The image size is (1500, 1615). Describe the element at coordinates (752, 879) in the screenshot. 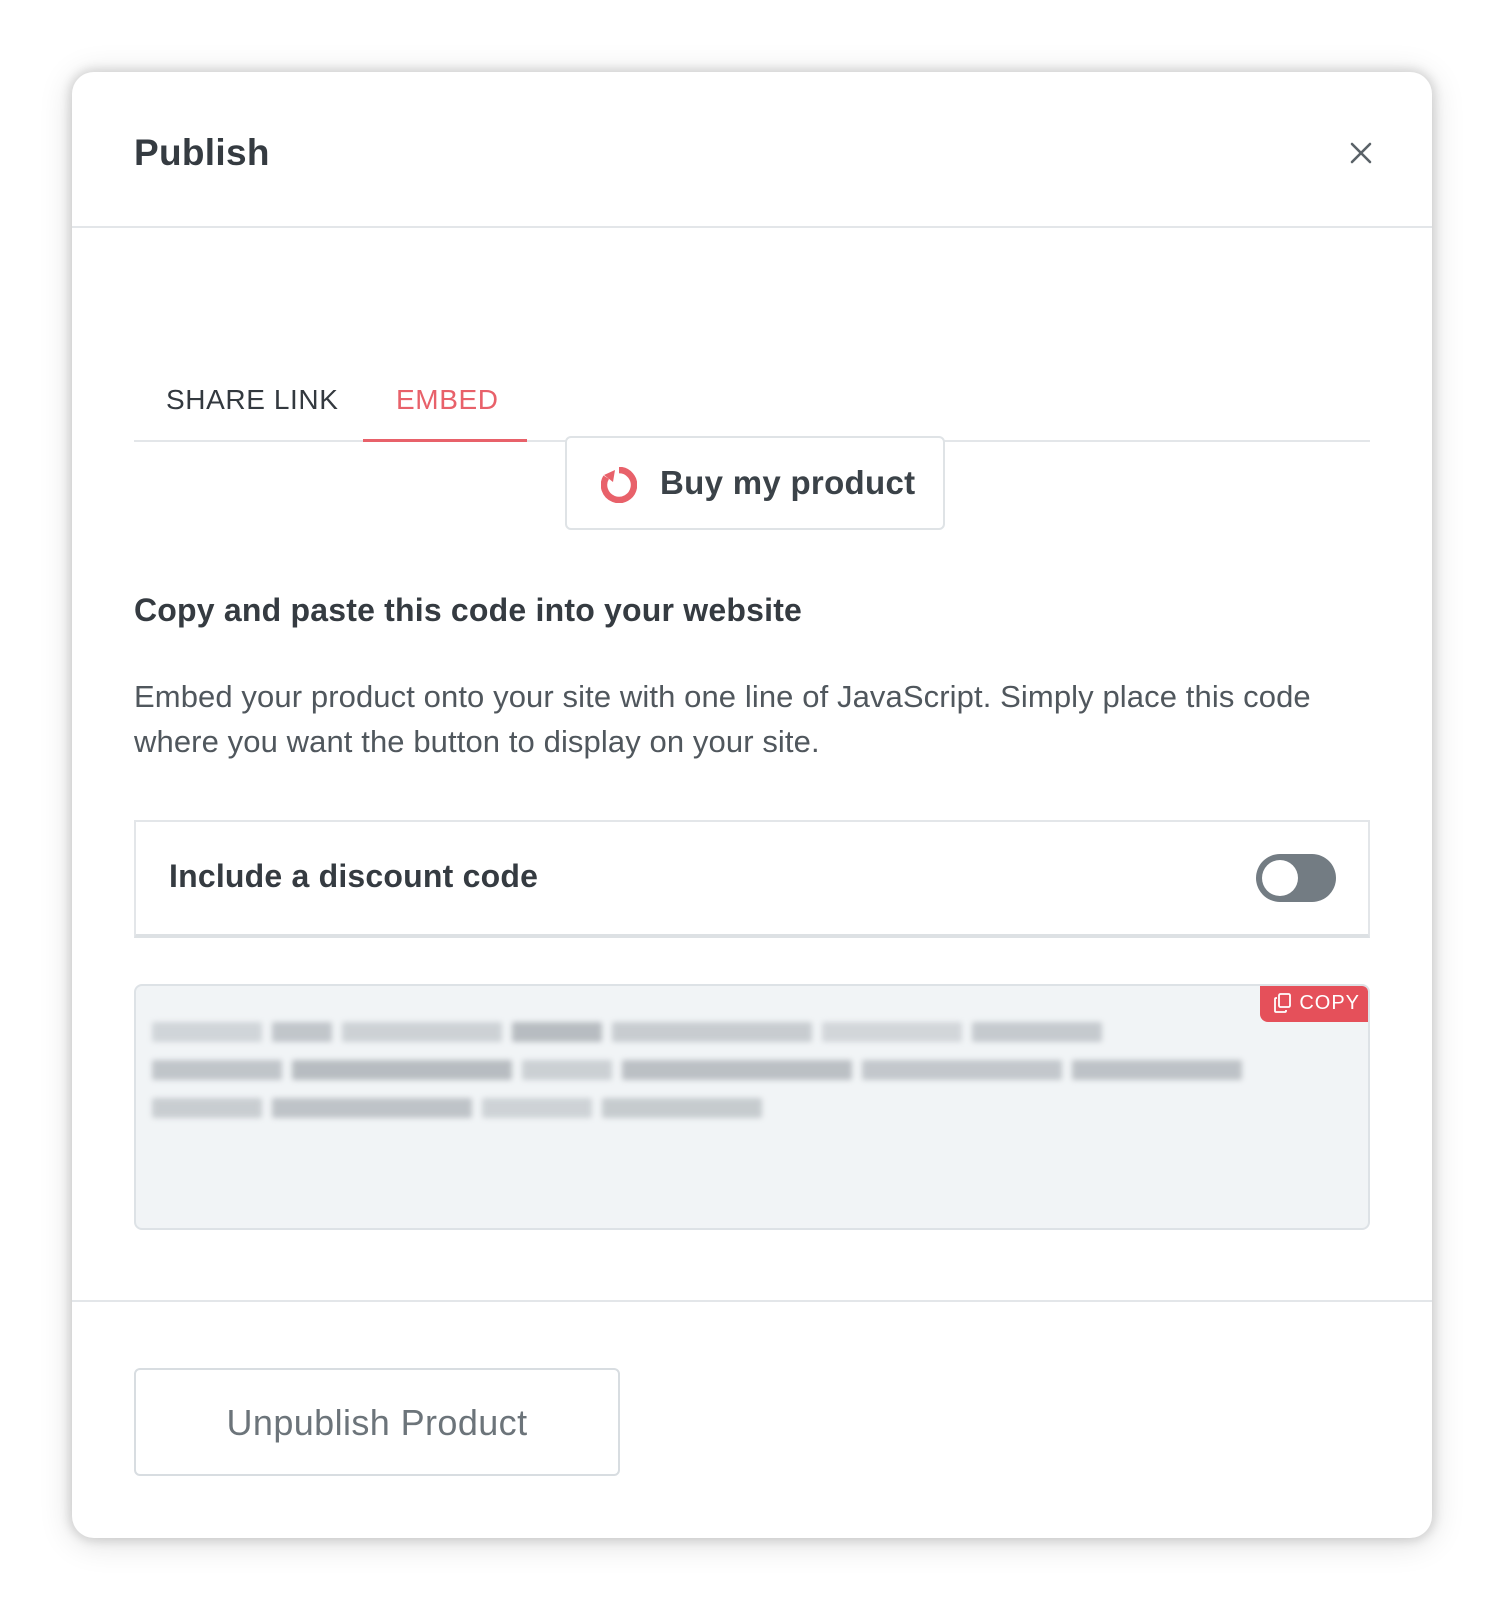

I see `discount-code-row: Include a discount code` at that location.